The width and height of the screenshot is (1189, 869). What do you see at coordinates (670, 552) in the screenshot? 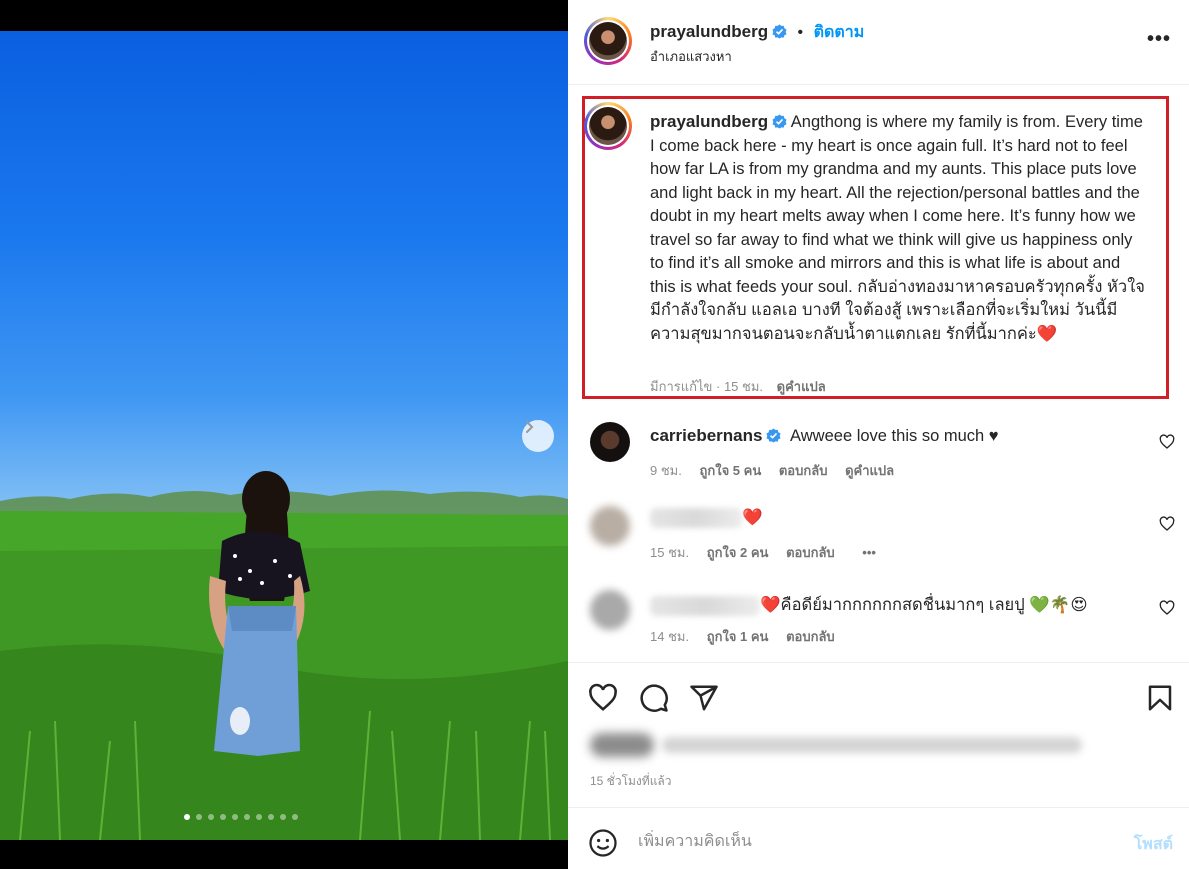
I see `comment-time: 15 ชม.` at bounding box center [670, 552].